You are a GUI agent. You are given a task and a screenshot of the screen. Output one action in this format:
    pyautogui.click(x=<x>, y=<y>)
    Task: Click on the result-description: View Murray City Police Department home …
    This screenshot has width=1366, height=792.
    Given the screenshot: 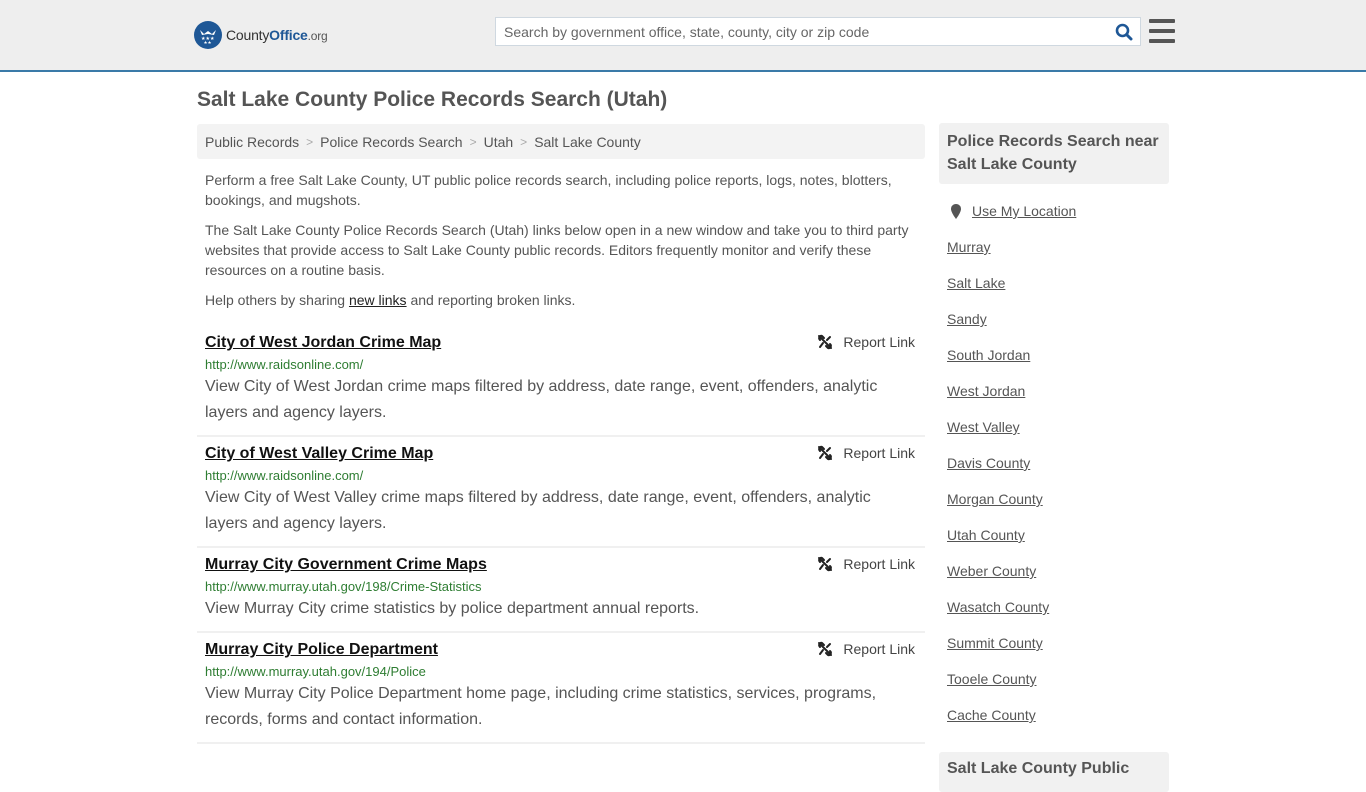 What is the action you would take?
    pyautogui.click(x=541, y=706)
    